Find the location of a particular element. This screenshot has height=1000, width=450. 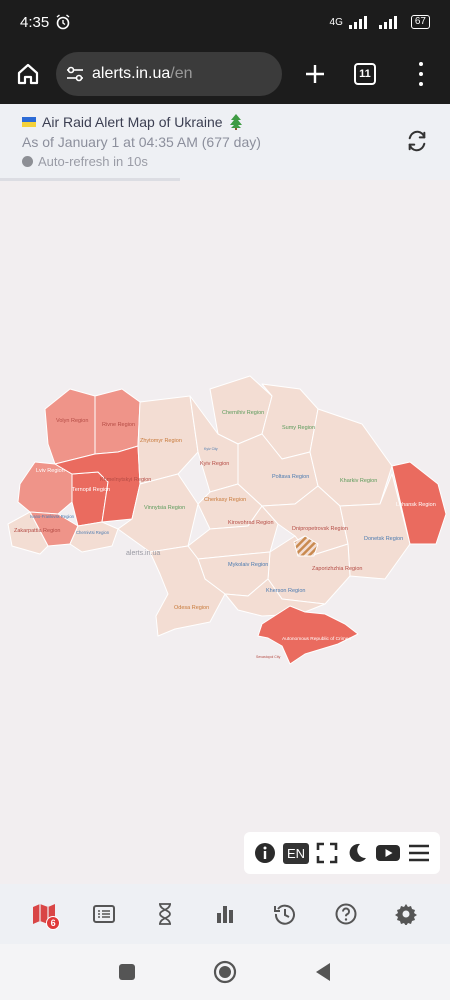

label-cherkasy: Cherkasy Region is located at coordinates (225, 500).